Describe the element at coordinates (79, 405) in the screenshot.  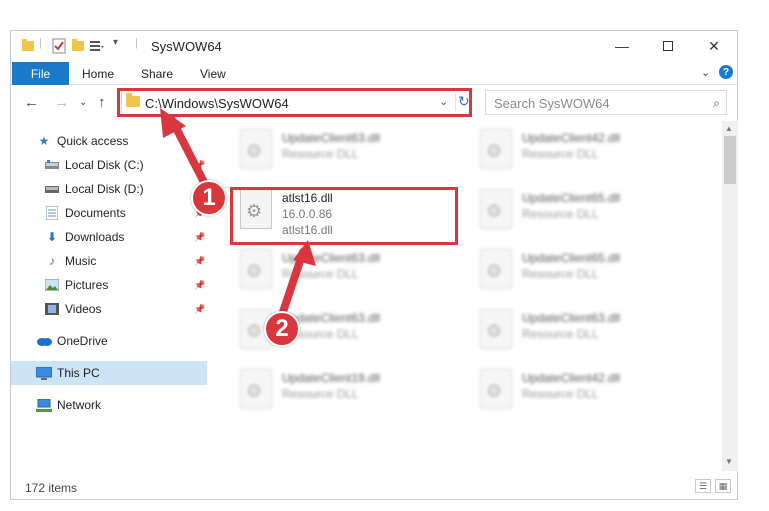
I see `nav-label: Network` at that location.